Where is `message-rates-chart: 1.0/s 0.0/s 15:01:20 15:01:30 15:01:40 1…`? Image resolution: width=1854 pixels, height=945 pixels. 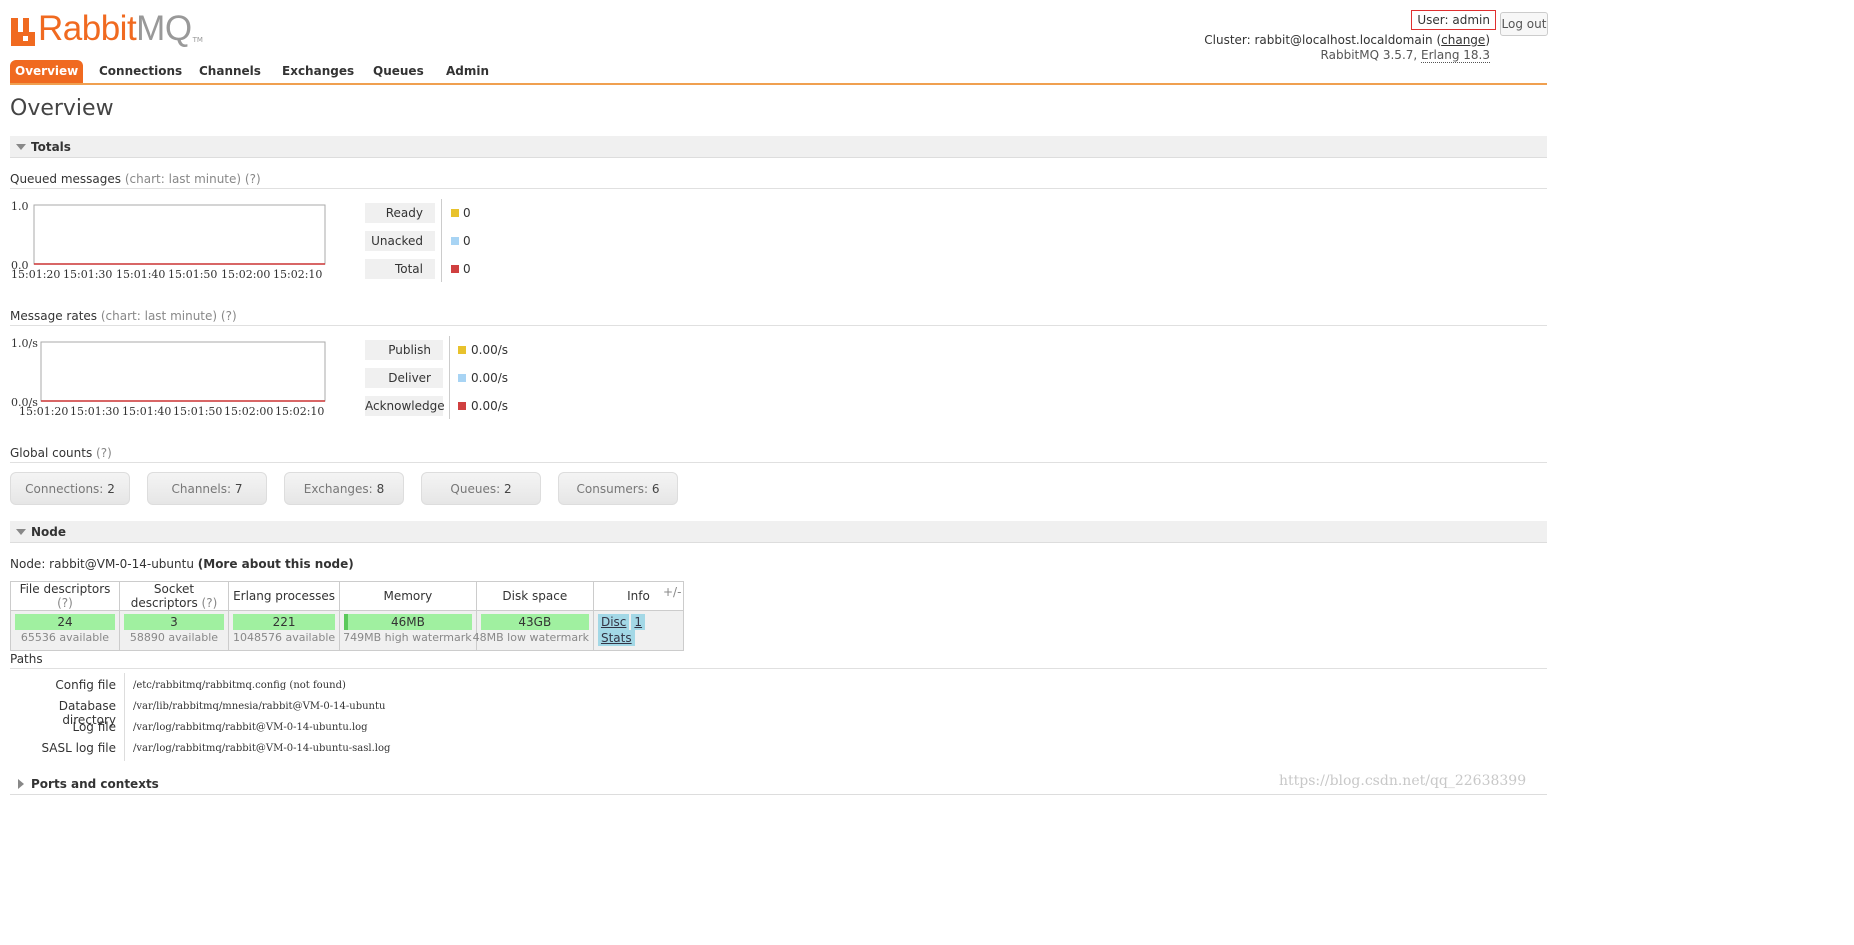
message-rates-chart: 1.0/s 0.0/s 15:01:20 15:01:30 15:01:40 1… is located at coordinates (175, 378).